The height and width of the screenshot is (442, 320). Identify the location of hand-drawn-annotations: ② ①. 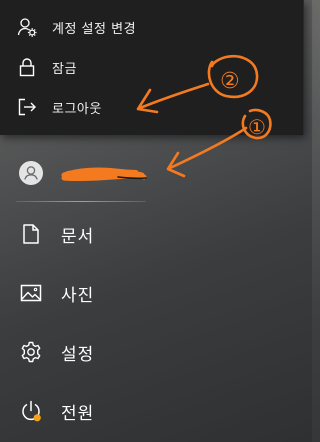
(204, 116).